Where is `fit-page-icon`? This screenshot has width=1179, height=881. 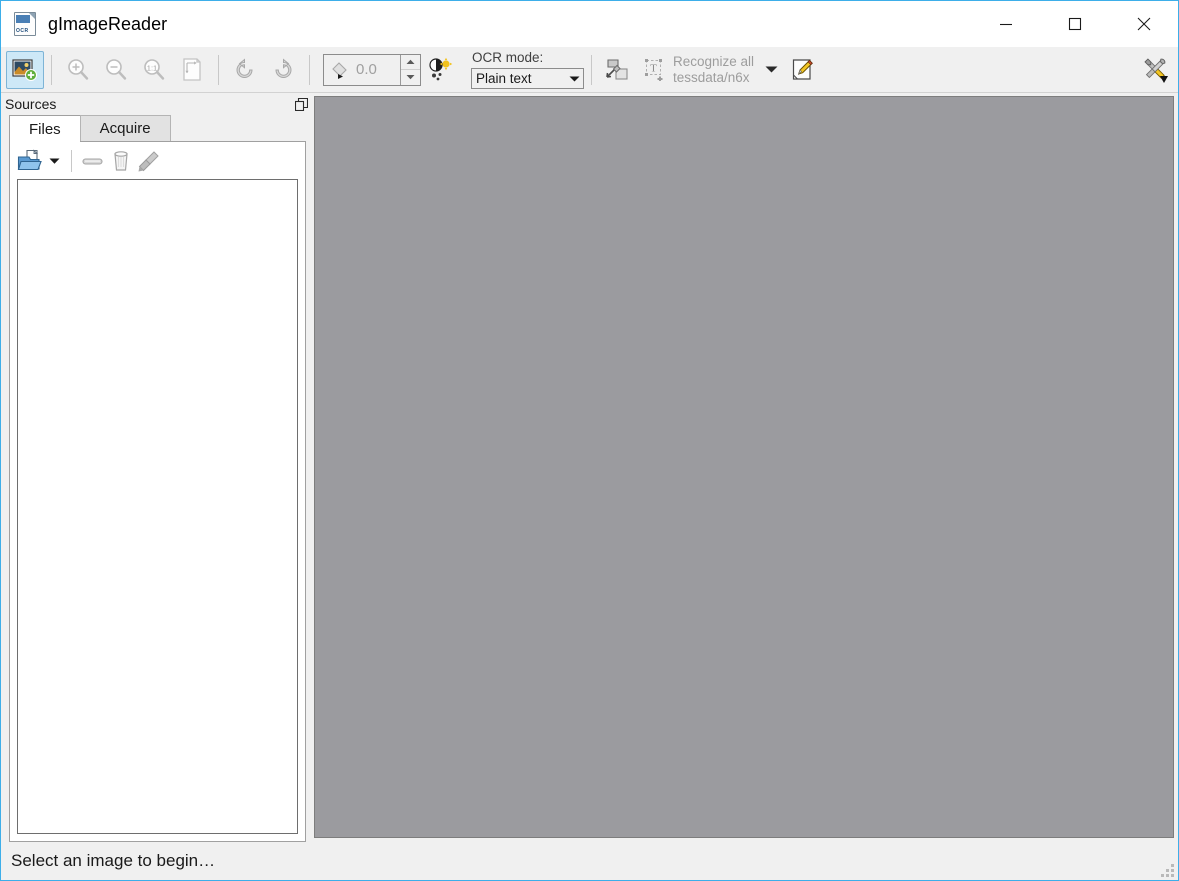 fit-page-icon is located at coordinates (192, 69).